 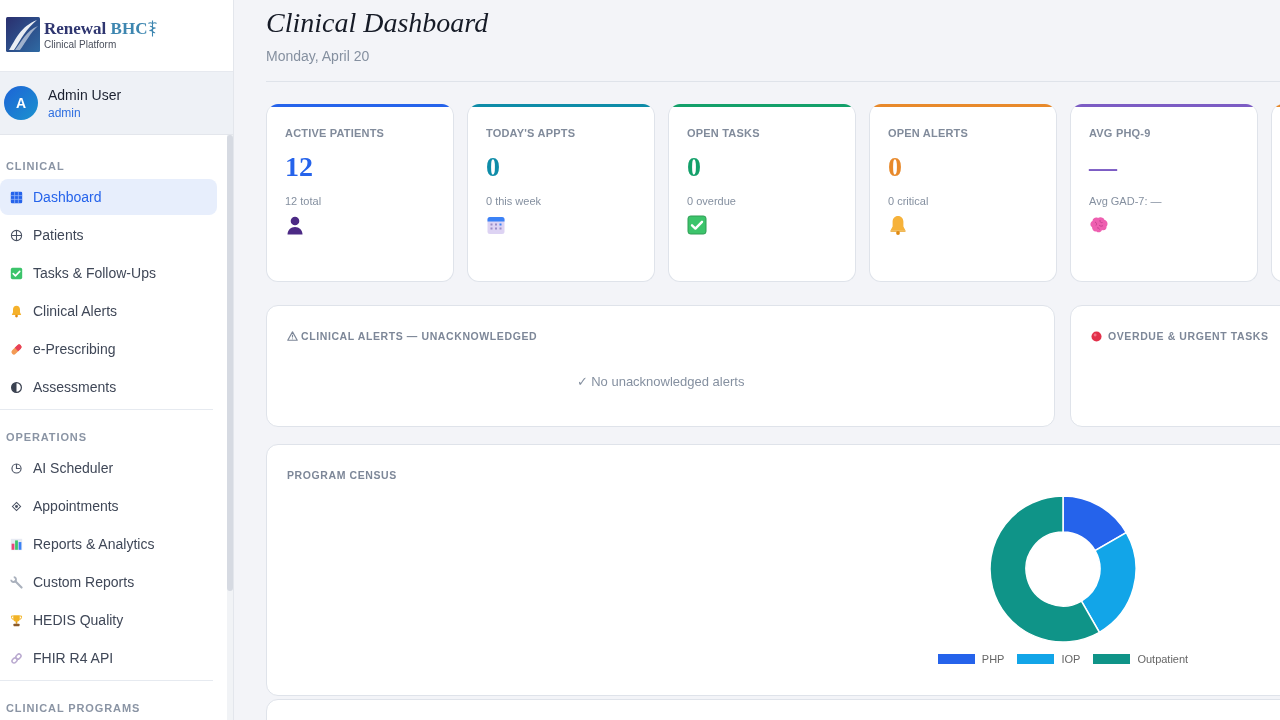 What do you see at coordinates (299, 167) in the screenshot?
I see `stat-value: 12` at bounding box center [299, 167].